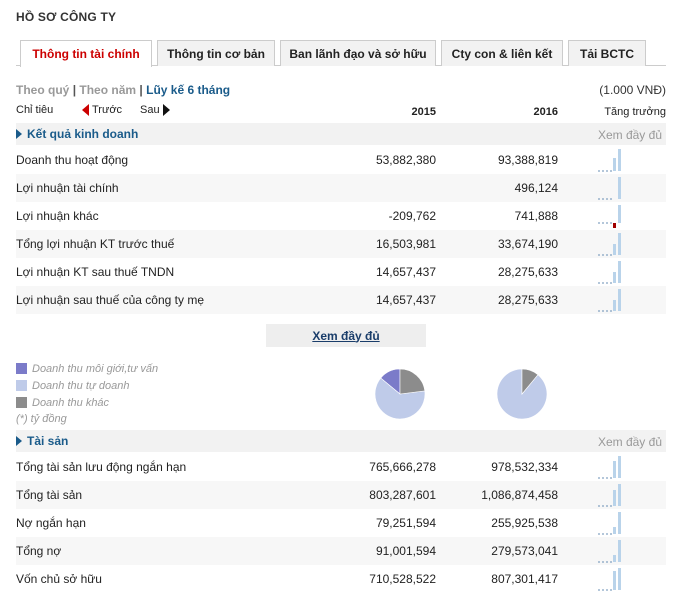 The height and width of the screenshot is (600, 685). What do you see at coordinates (635, 112) in the screenshot?
I see `growth-header: Tăng trưởng` at bounding box center [635, 112].